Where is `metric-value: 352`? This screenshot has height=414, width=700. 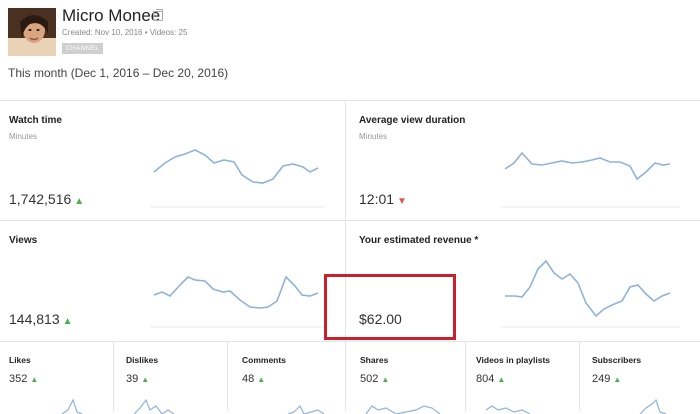 metric-value: 352 is located at coordinates (18, 379).